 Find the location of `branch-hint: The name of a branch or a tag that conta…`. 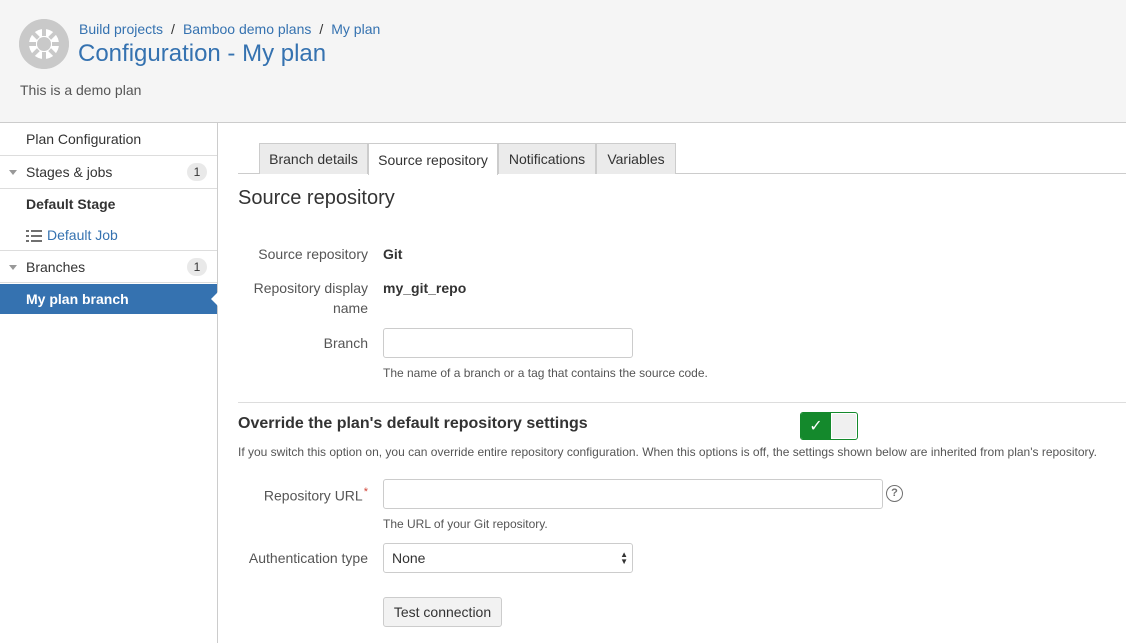

branch-hint: The name of a branch or a tag that conta… is located at coordinates (545, 373).